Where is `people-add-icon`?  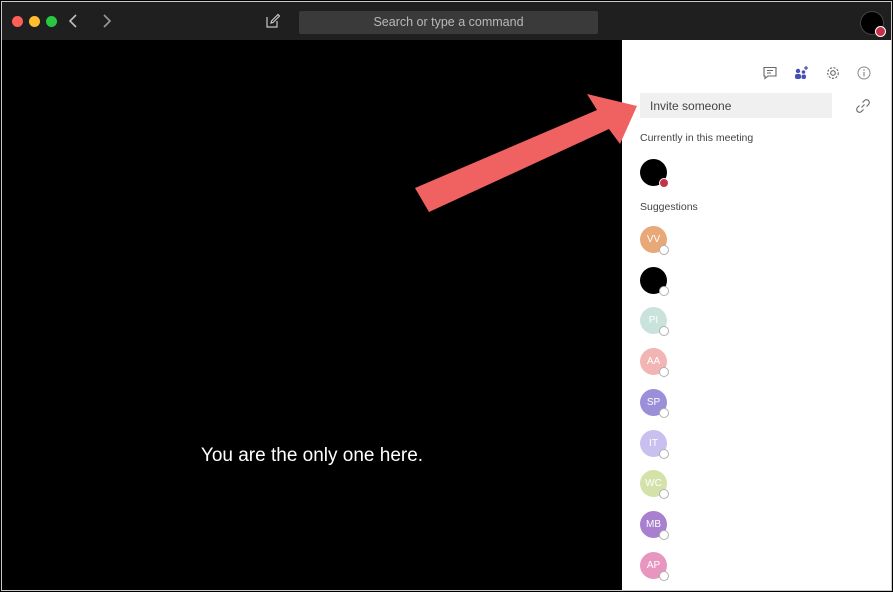 people-add-icon is located at coordinates (801, 72).